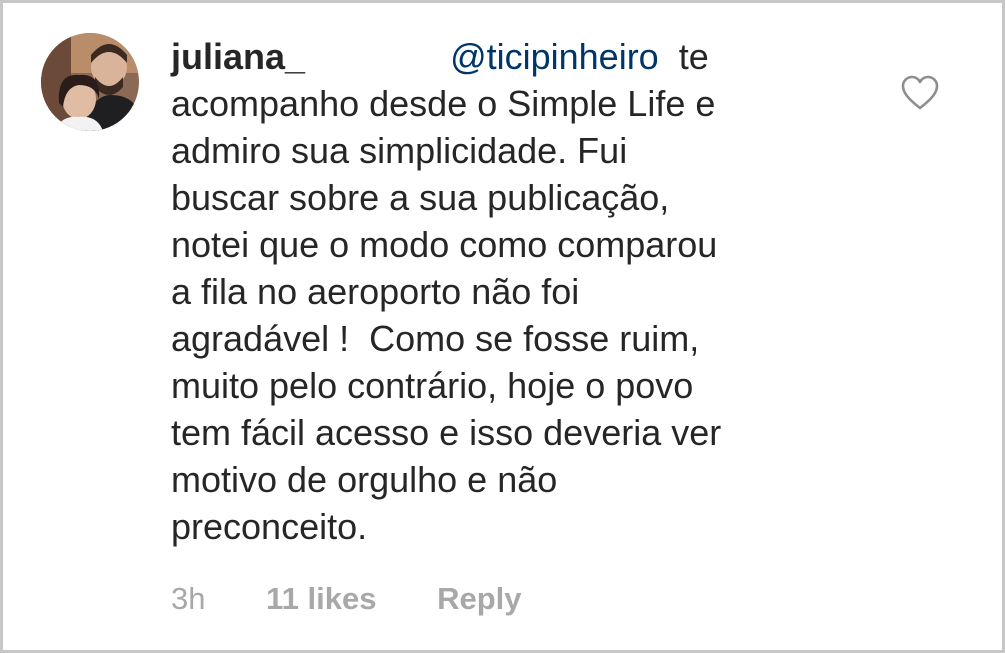 This screenshot has height=653, width=1005. I want to click on heart-outline-icon, so click(920, 93).